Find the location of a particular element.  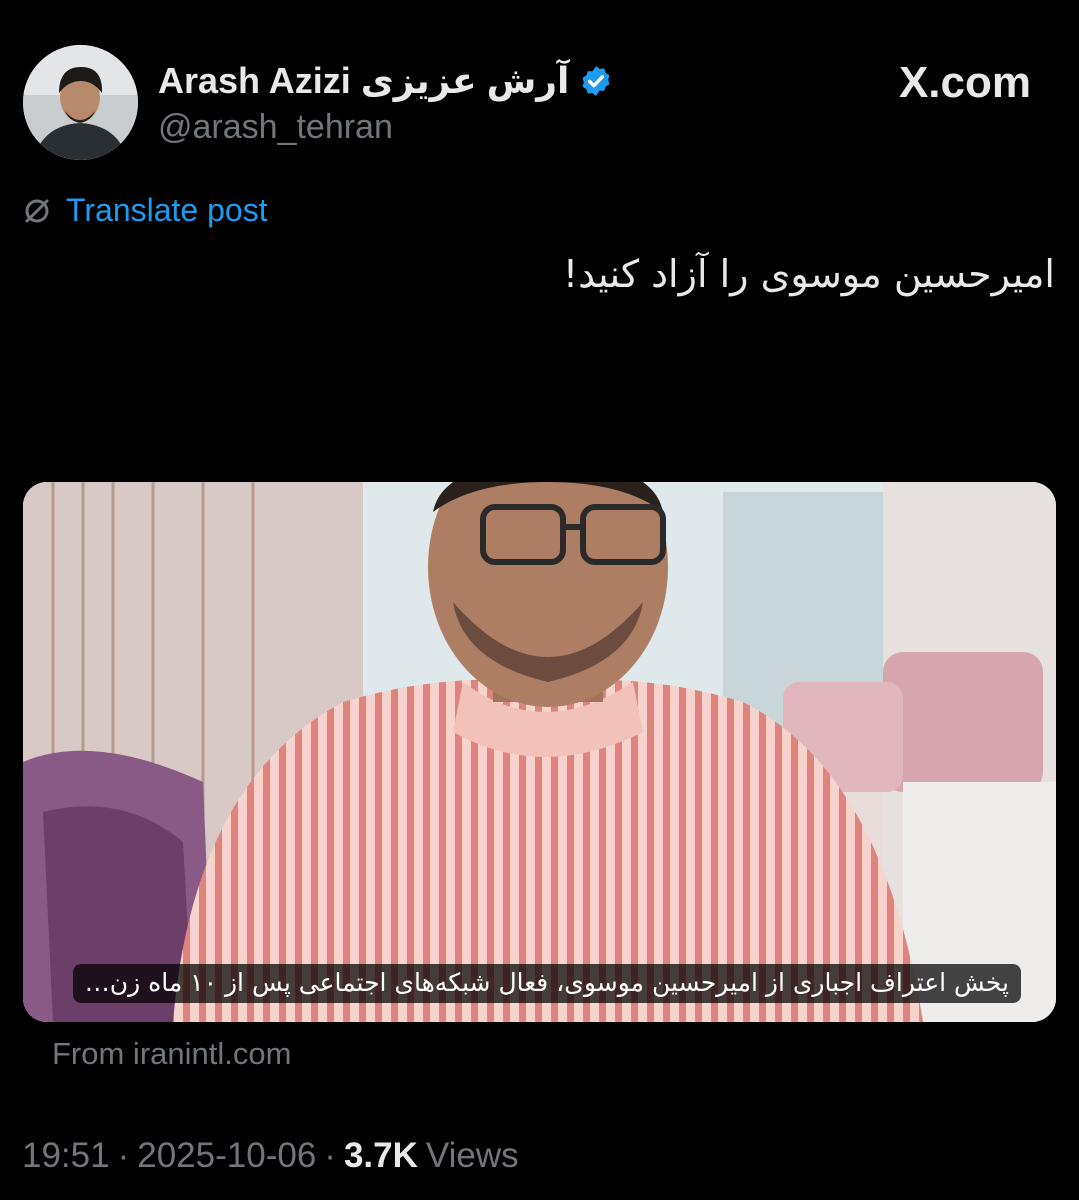

translate-post-link: Translate post is located at coordinates (145, 210).